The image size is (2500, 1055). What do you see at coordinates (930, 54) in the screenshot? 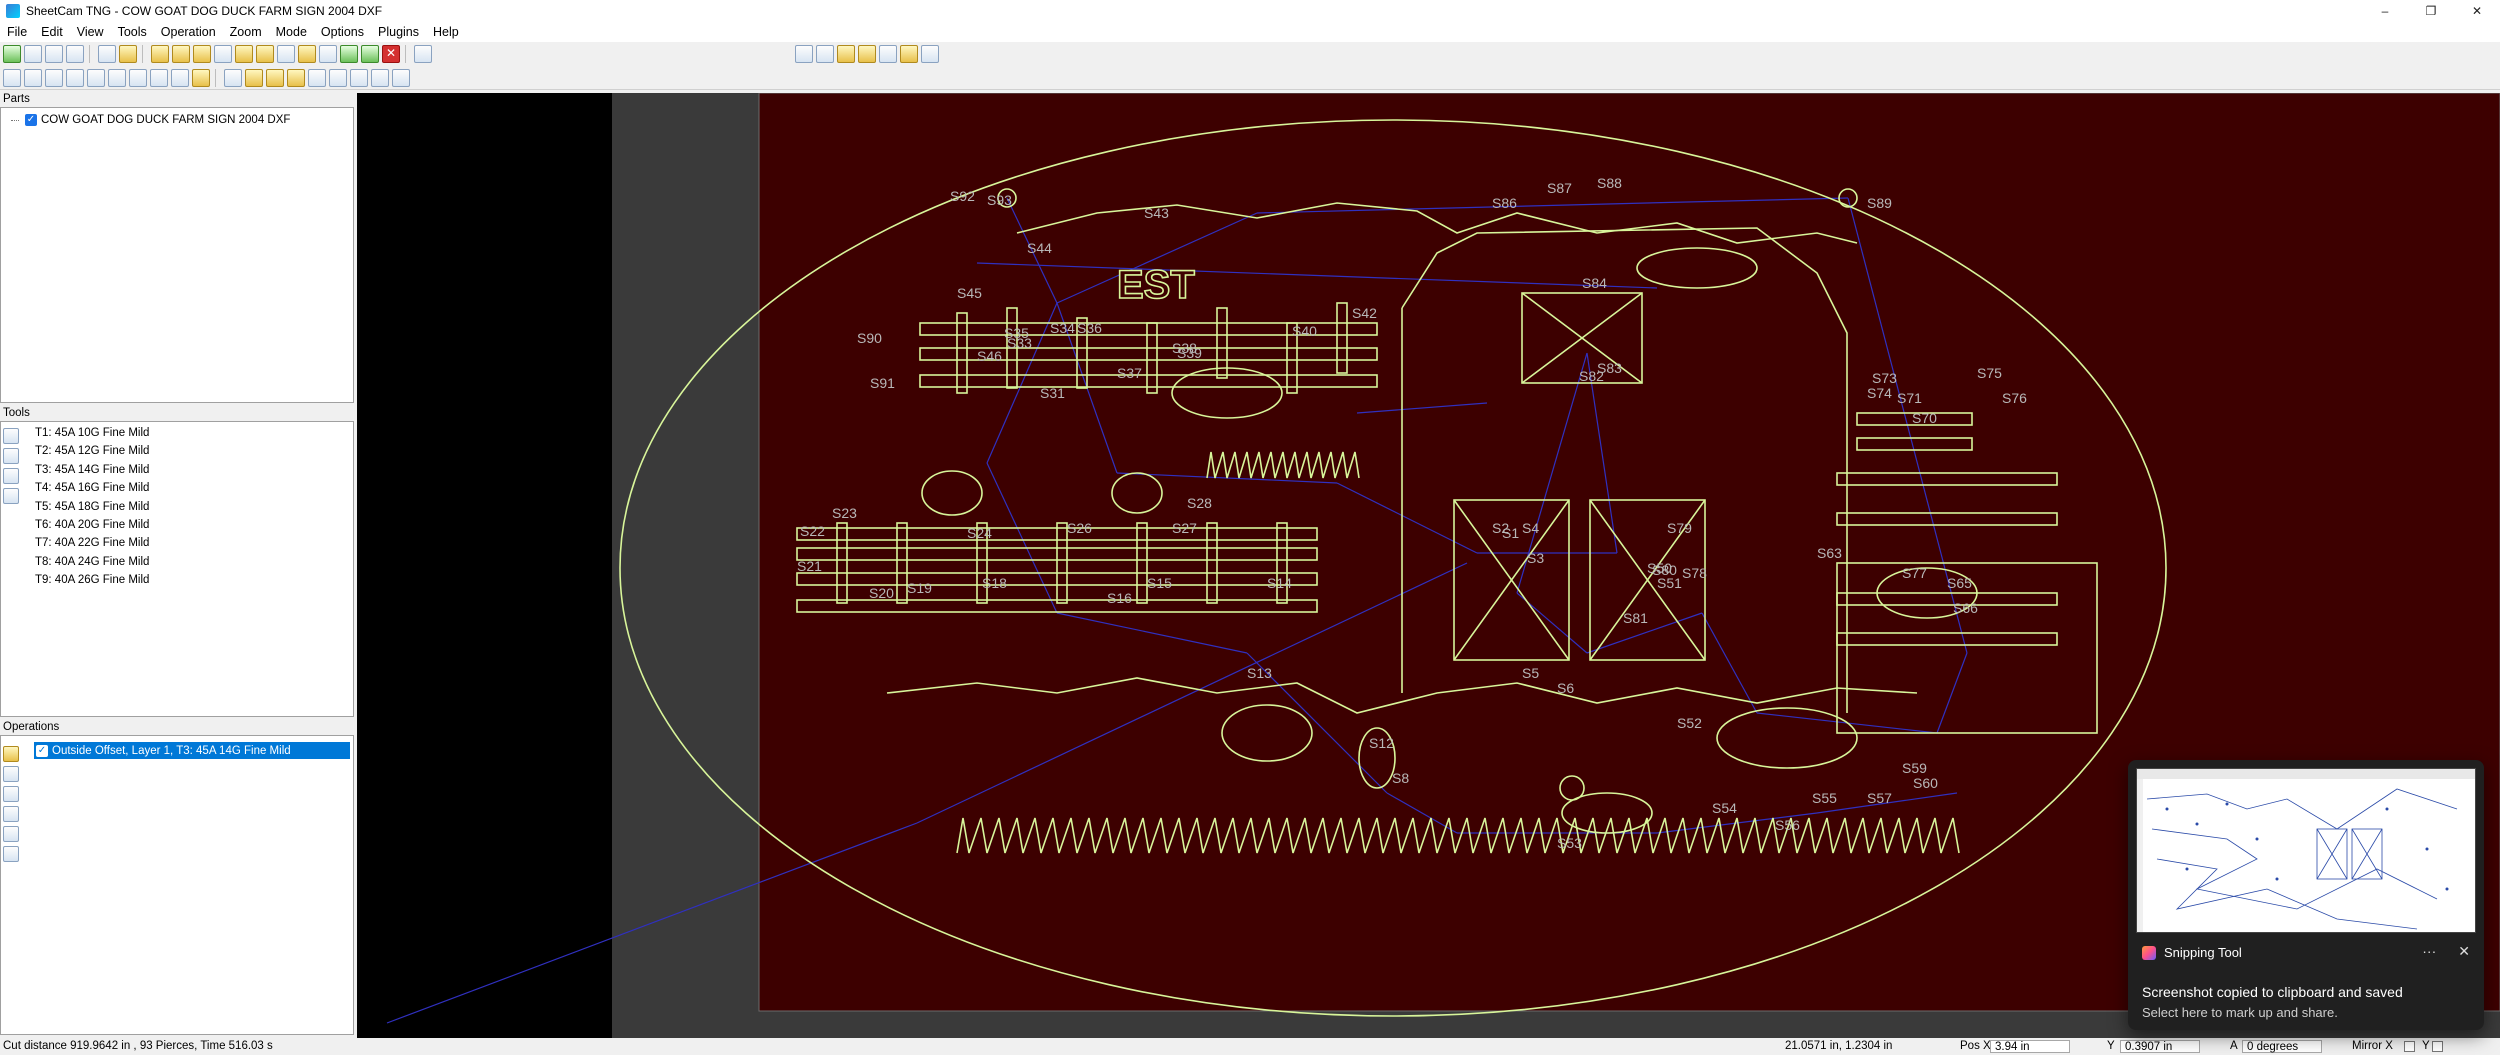
I see `zoom-table-icon` at bounding box center [930, 54].